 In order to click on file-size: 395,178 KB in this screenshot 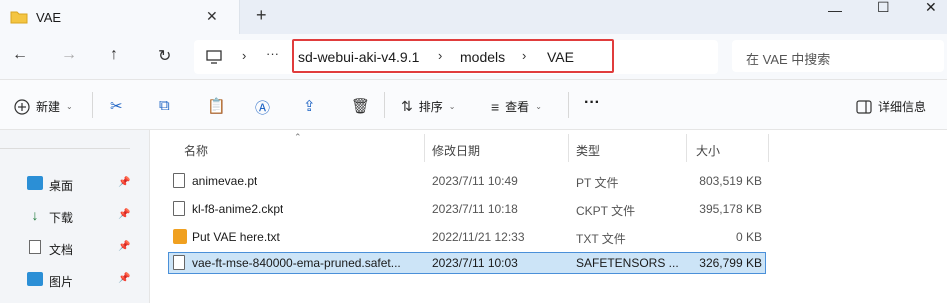, I will do `click(730, 209)`.